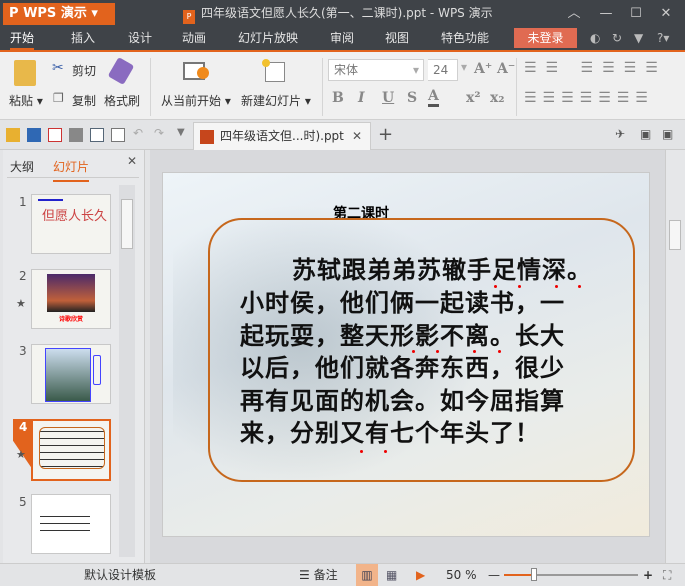 The image size is (685, 586). What do you see at coordinates (376, 70) in the screenshot?
I see `font-name-select: 宋体 ▾` at bounding box center [376, 70].